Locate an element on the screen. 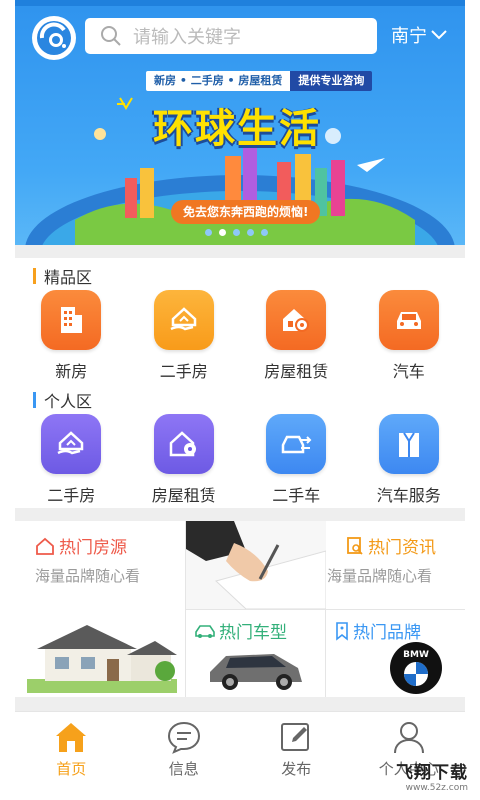 The height and width of the screenshot is (800, 480). personal-item-car-service: 汽车服务 is located at coordinates (409, 460).